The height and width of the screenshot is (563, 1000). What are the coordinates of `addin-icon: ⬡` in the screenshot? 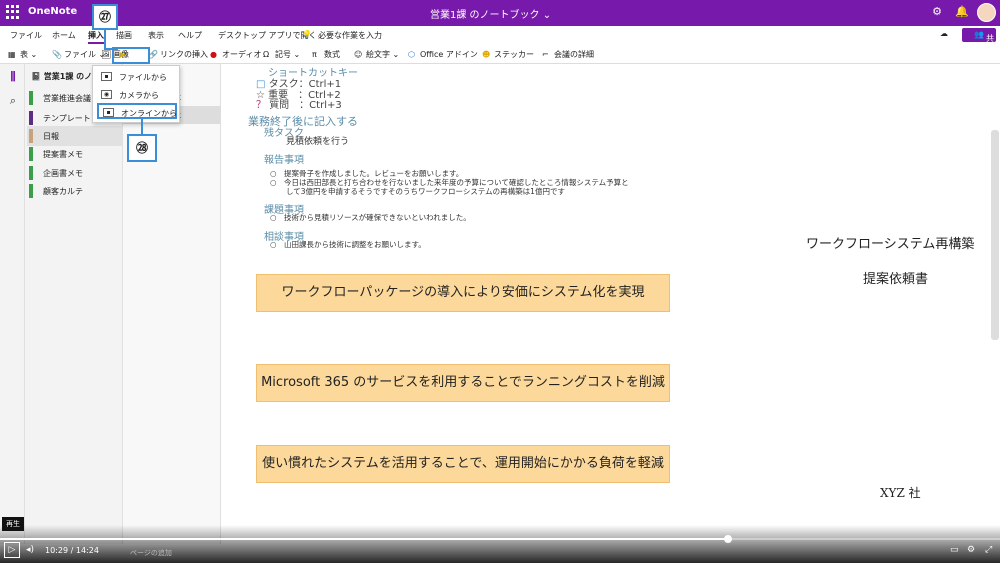 It's located at (411, 54).